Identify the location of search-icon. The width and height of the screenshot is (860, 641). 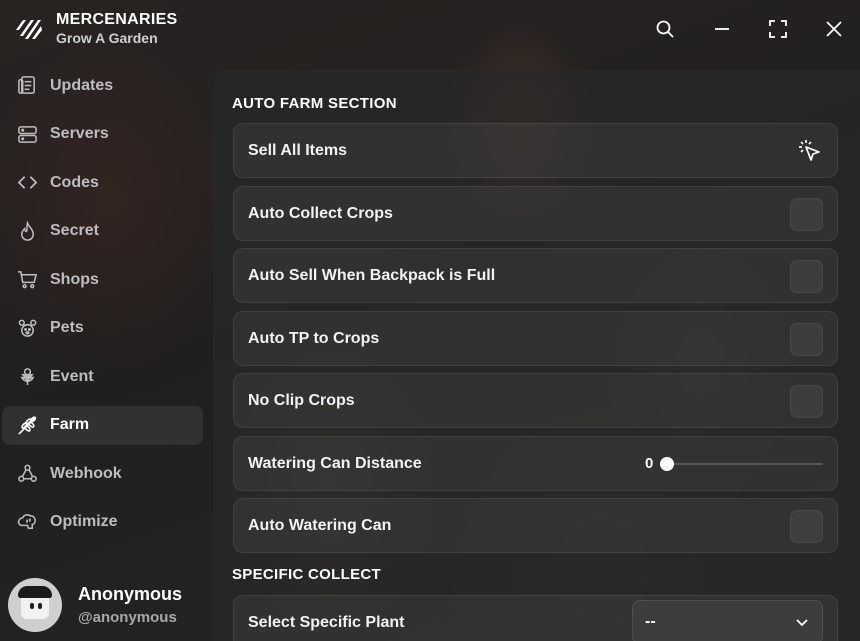
(665, 29).